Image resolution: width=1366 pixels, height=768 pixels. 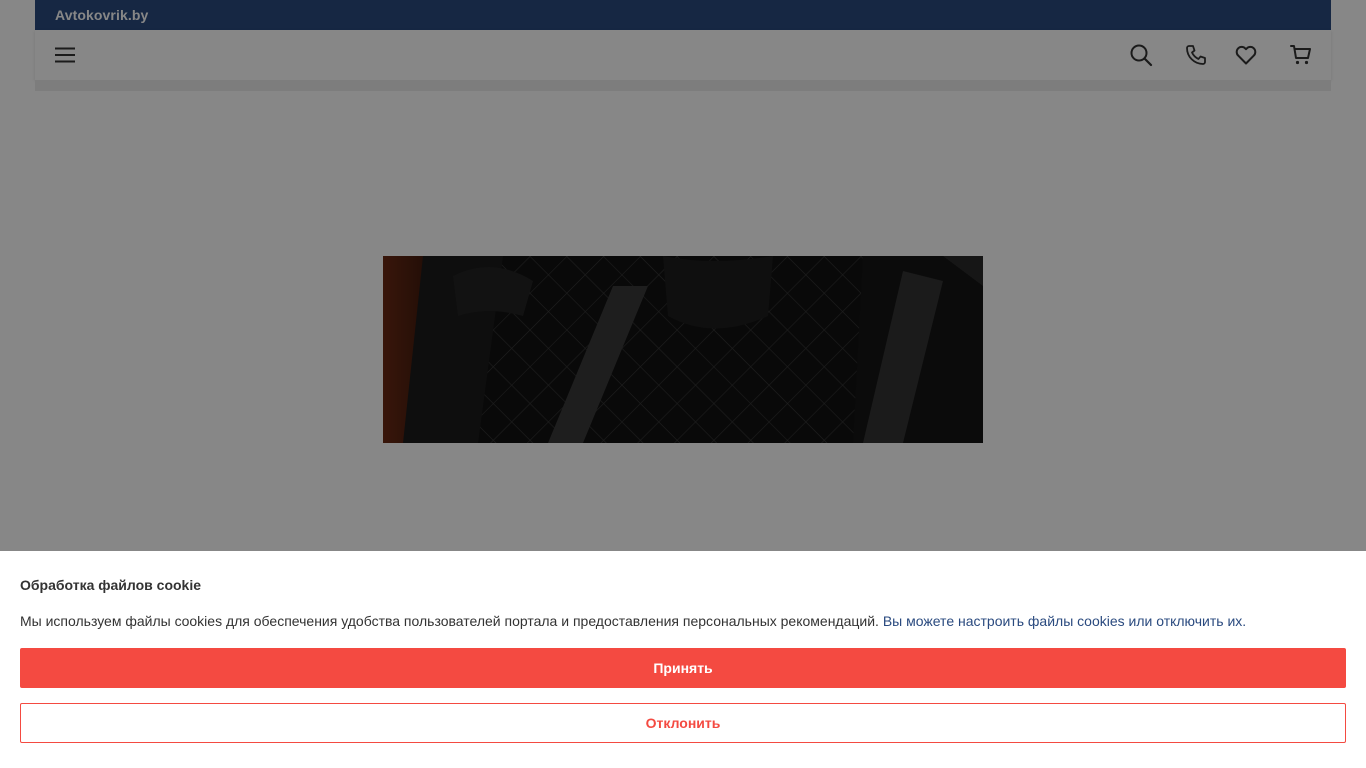 I want to click on cookie-title: Обработка файлов cookie, so click(x=111, y=585).